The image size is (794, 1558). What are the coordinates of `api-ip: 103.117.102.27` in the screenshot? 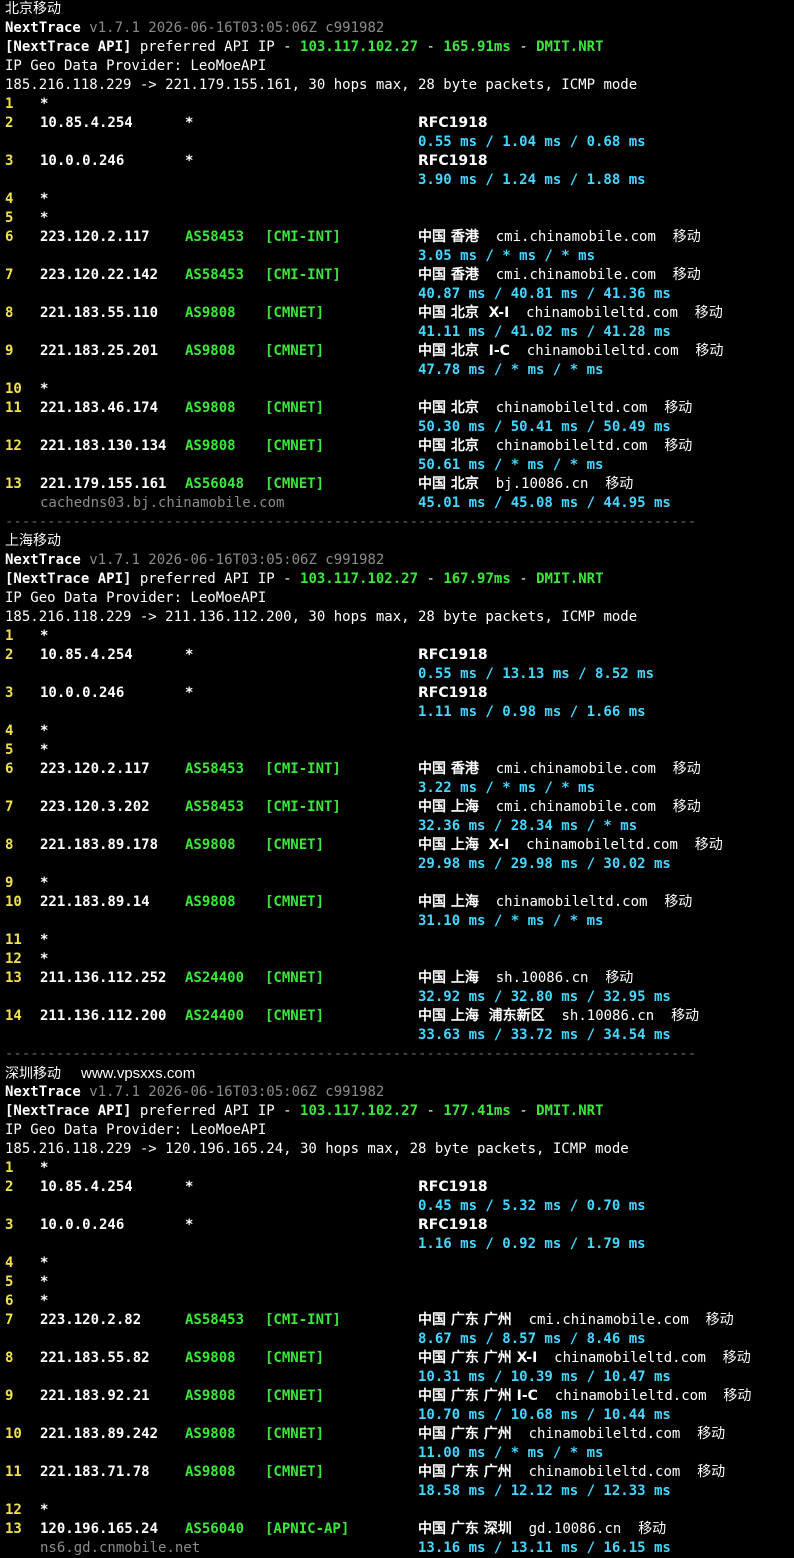 It's located at (359, 47).